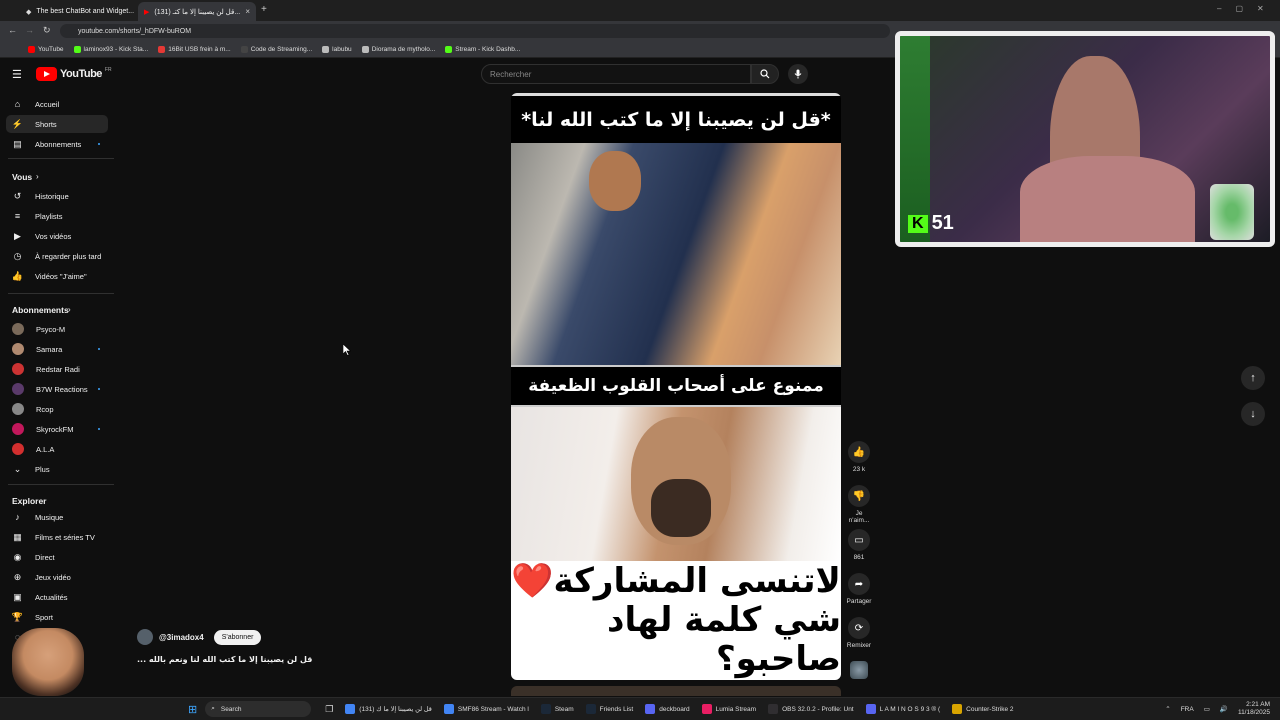  I want to click on volume-icon: 🔊, so click(1224, 709).